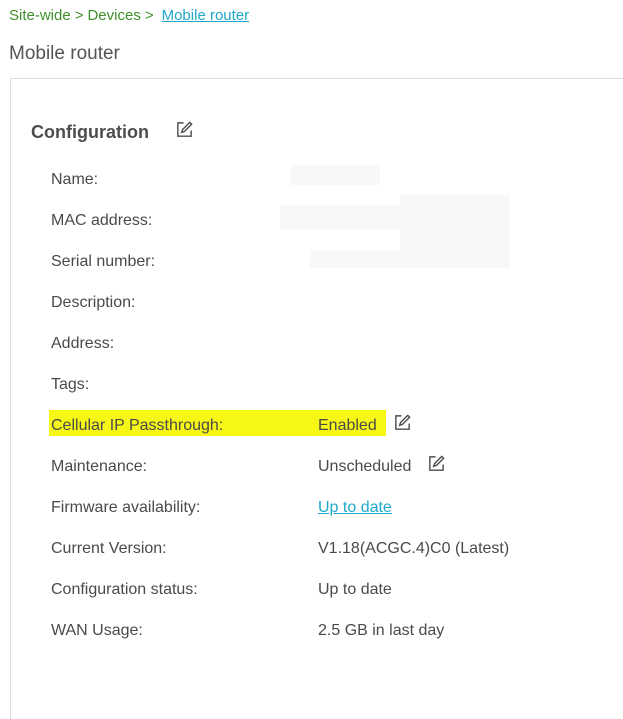  Describe the element at coordinates (414, 548) in the screenshot. I see `current-version-value: V1.18(ACGC.4)C0 (Latest)` at that location.